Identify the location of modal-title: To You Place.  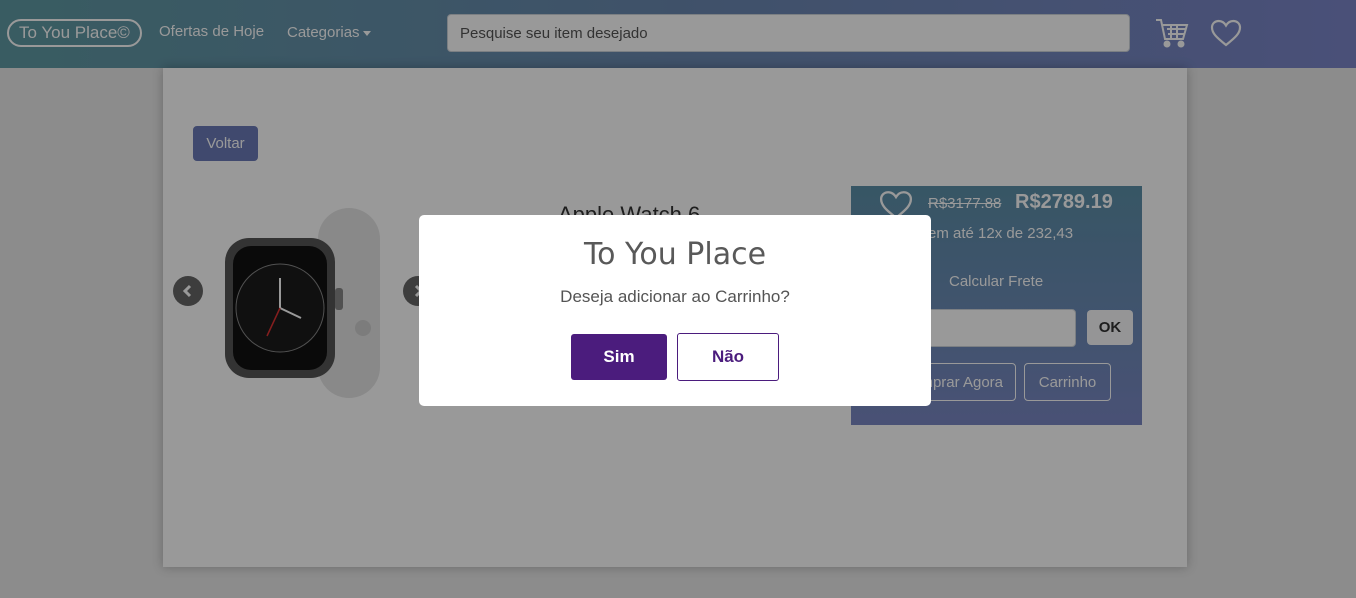
(675, 254).